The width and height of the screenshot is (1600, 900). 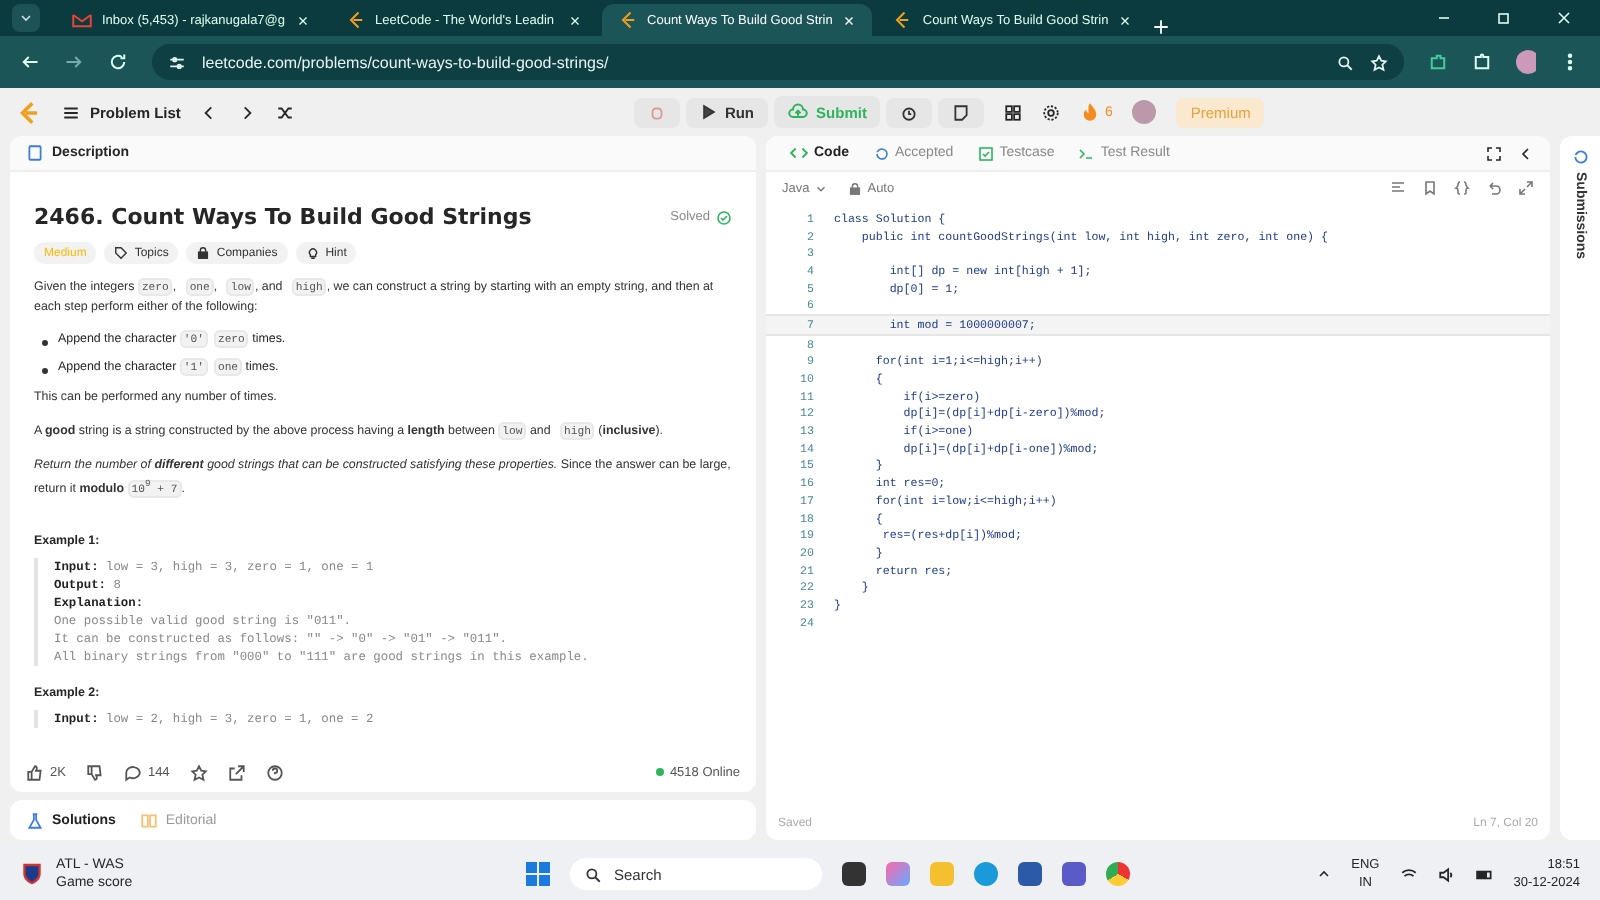 I want to click on teams-icon, so click(x=1074, y=874).